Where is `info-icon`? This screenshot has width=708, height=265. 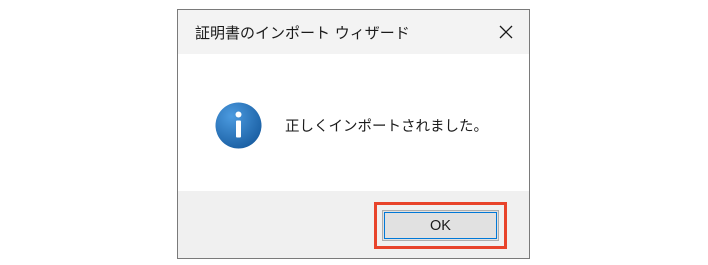 info-icon is located at coordinates (238, 125).